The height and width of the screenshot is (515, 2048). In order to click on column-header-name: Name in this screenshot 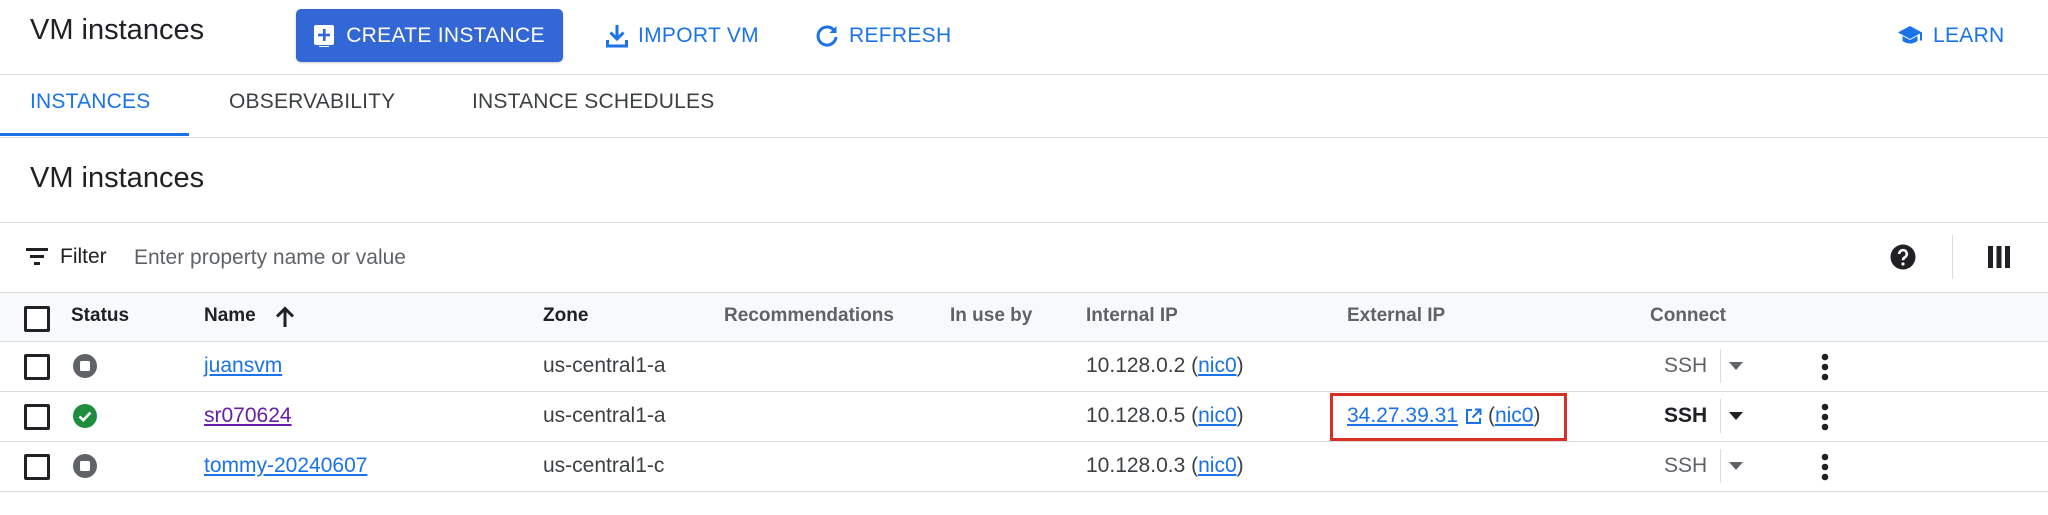, I will do `click(230, 316)`.